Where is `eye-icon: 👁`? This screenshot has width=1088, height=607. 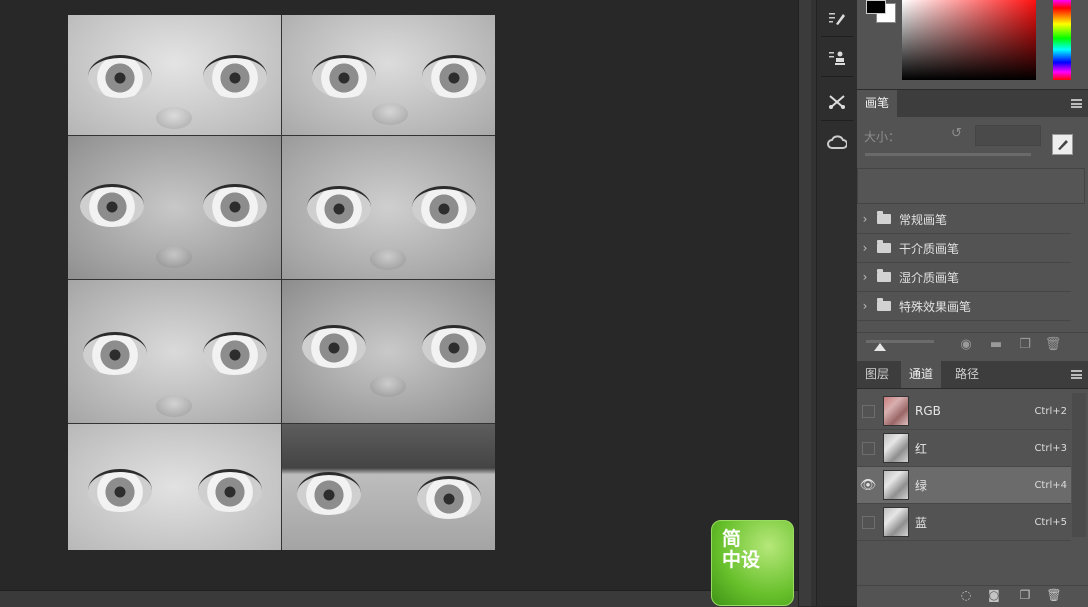 eye-icon: 👁 is located at coordinates (868, 485).